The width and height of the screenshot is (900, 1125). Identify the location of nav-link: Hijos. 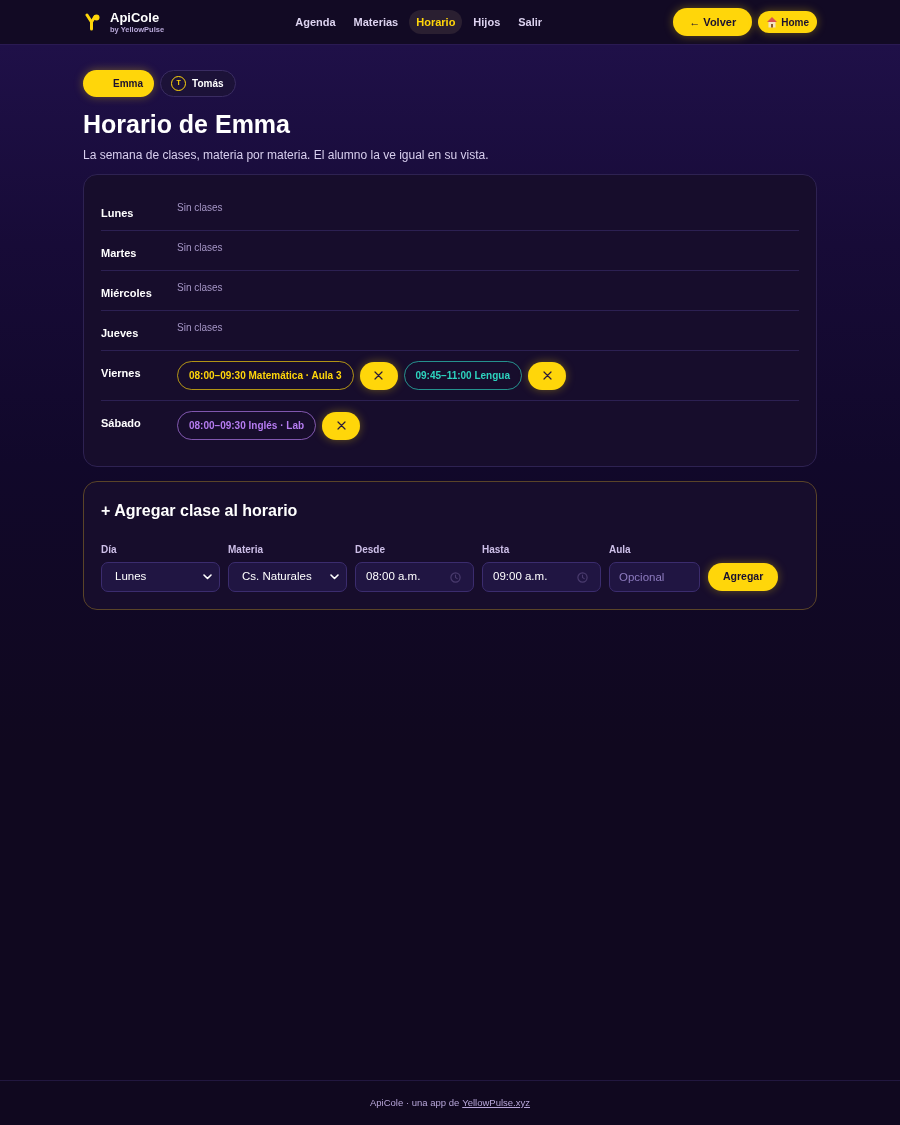
(487, 22).